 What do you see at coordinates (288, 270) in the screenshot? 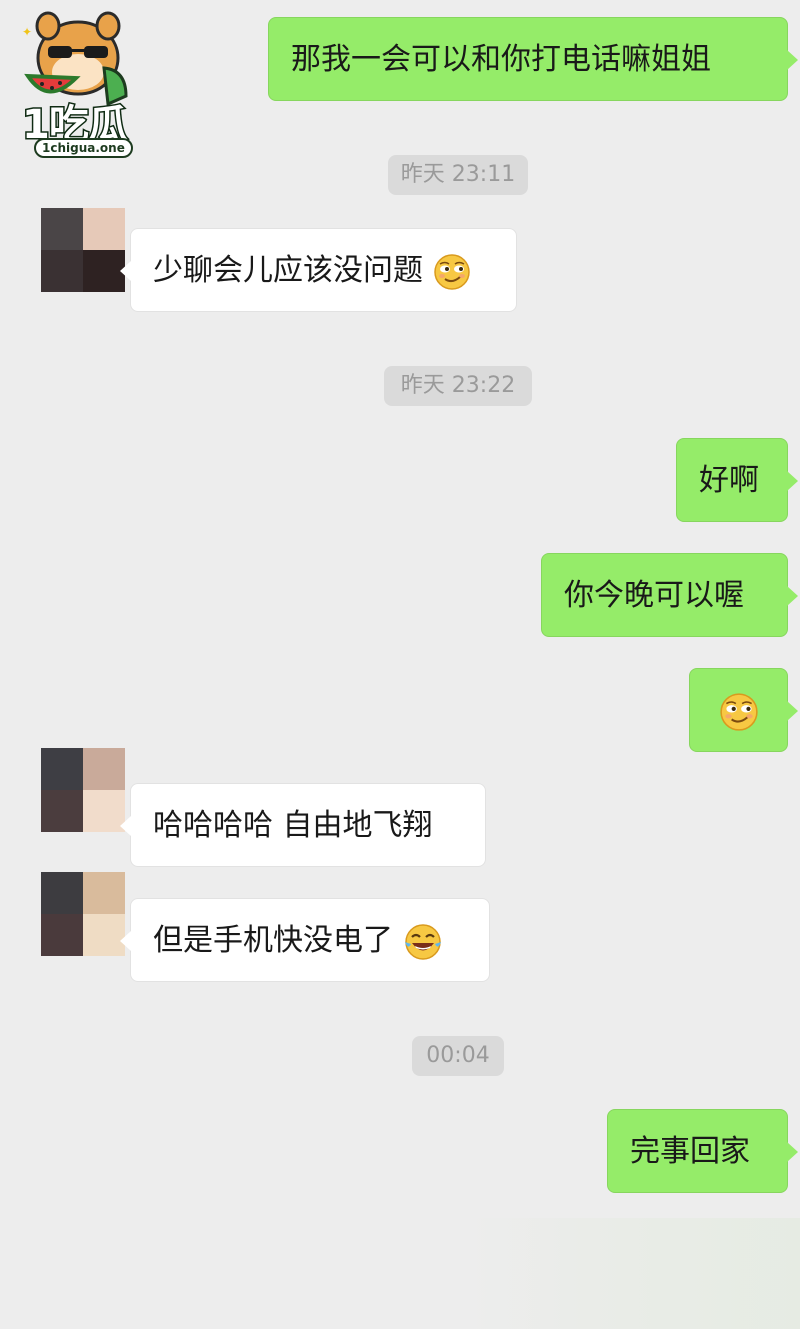
I see `message-text: 少聊会儿应该没问题` at bounding box center [288, 270].